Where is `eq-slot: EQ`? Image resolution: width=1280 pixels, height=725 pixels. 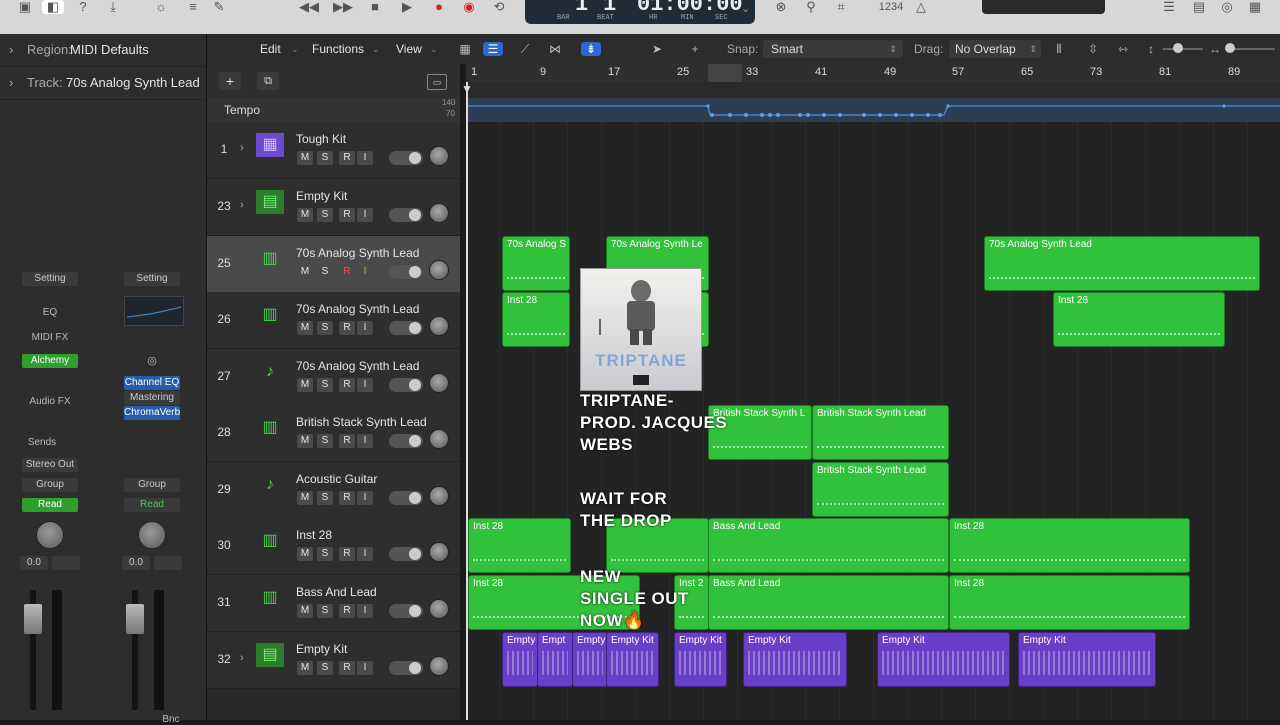
eq-slot: EQ is located at coordinates (50, 312).